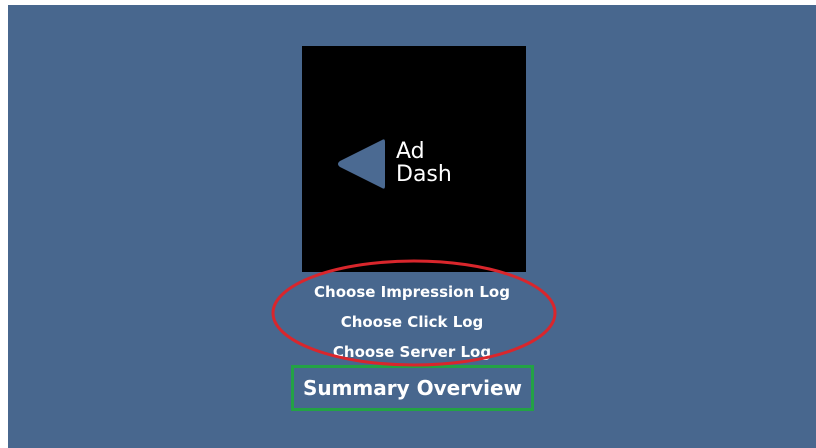 Image resolution: width=816 pixels, height=448 pixels. I want to click on summary-overview-button: Summary Overview, so click(412, 388).